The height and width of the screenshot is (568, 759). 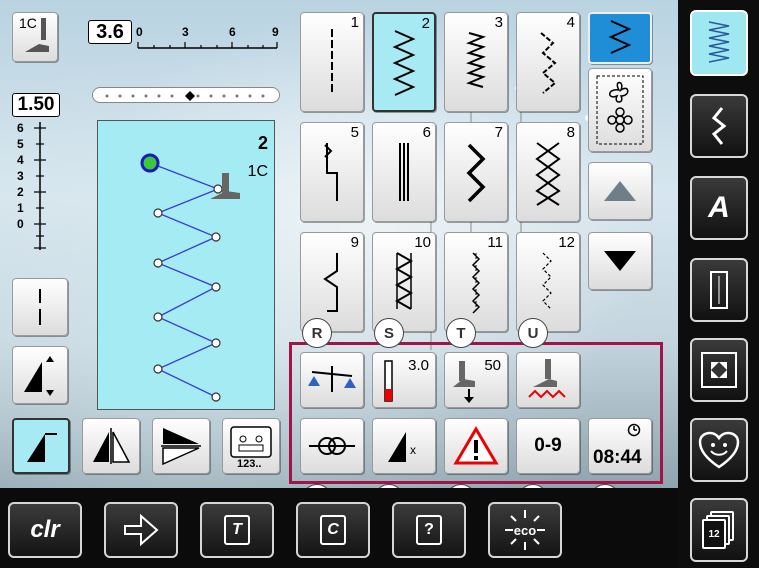 I want to click on alphabets-menu-button: A, so click(x=719, y=208).